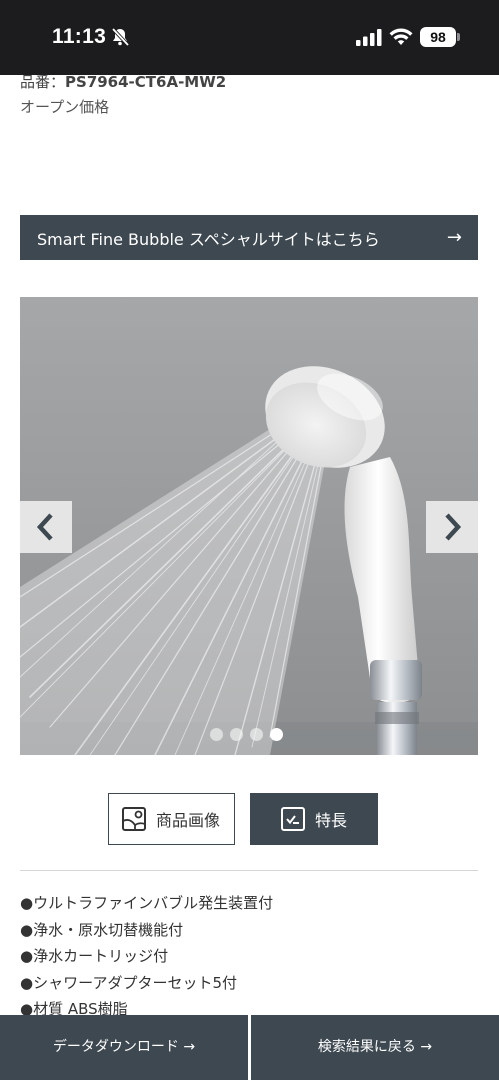 This screenshot has height=1080, width=499. I want to click on data-download-button: データダウンロード →, so click(124, 1047).